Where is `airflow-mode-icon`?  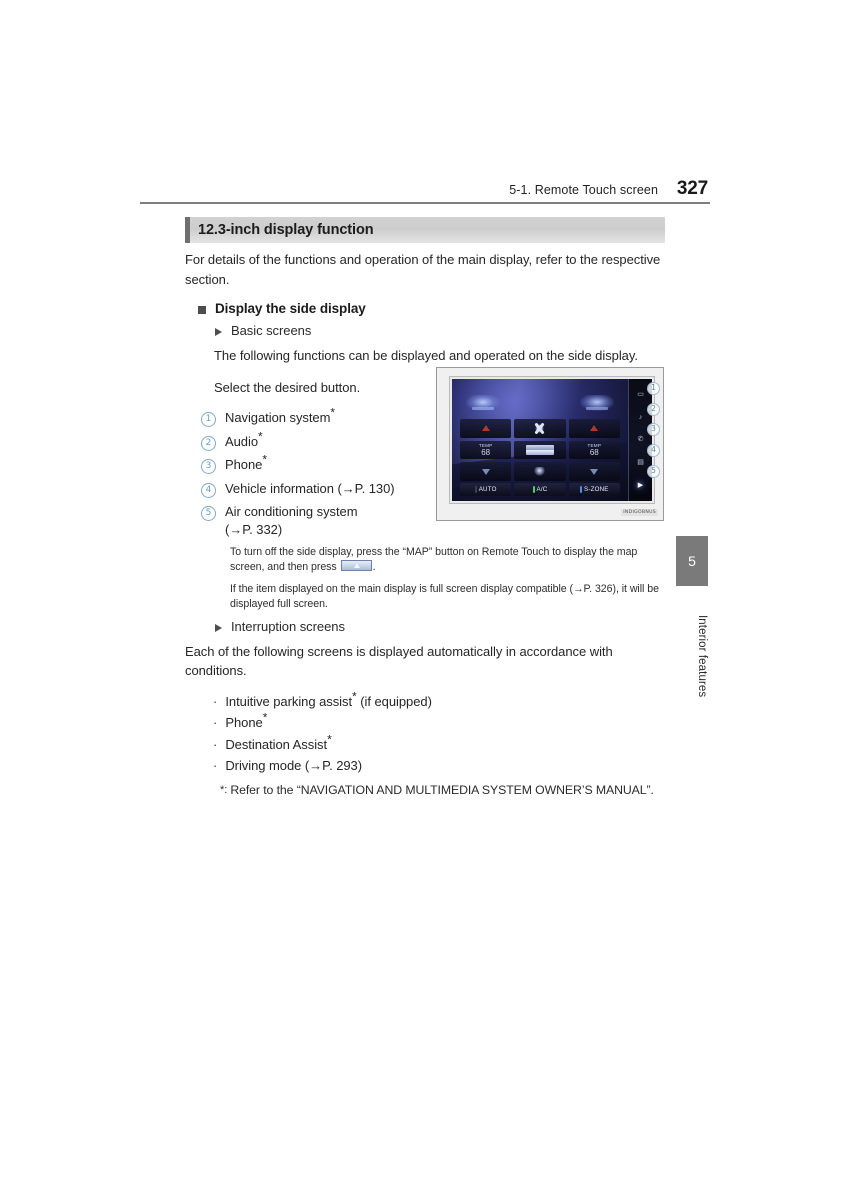 airflow-mode-icon is located at coordinates (540, 472).